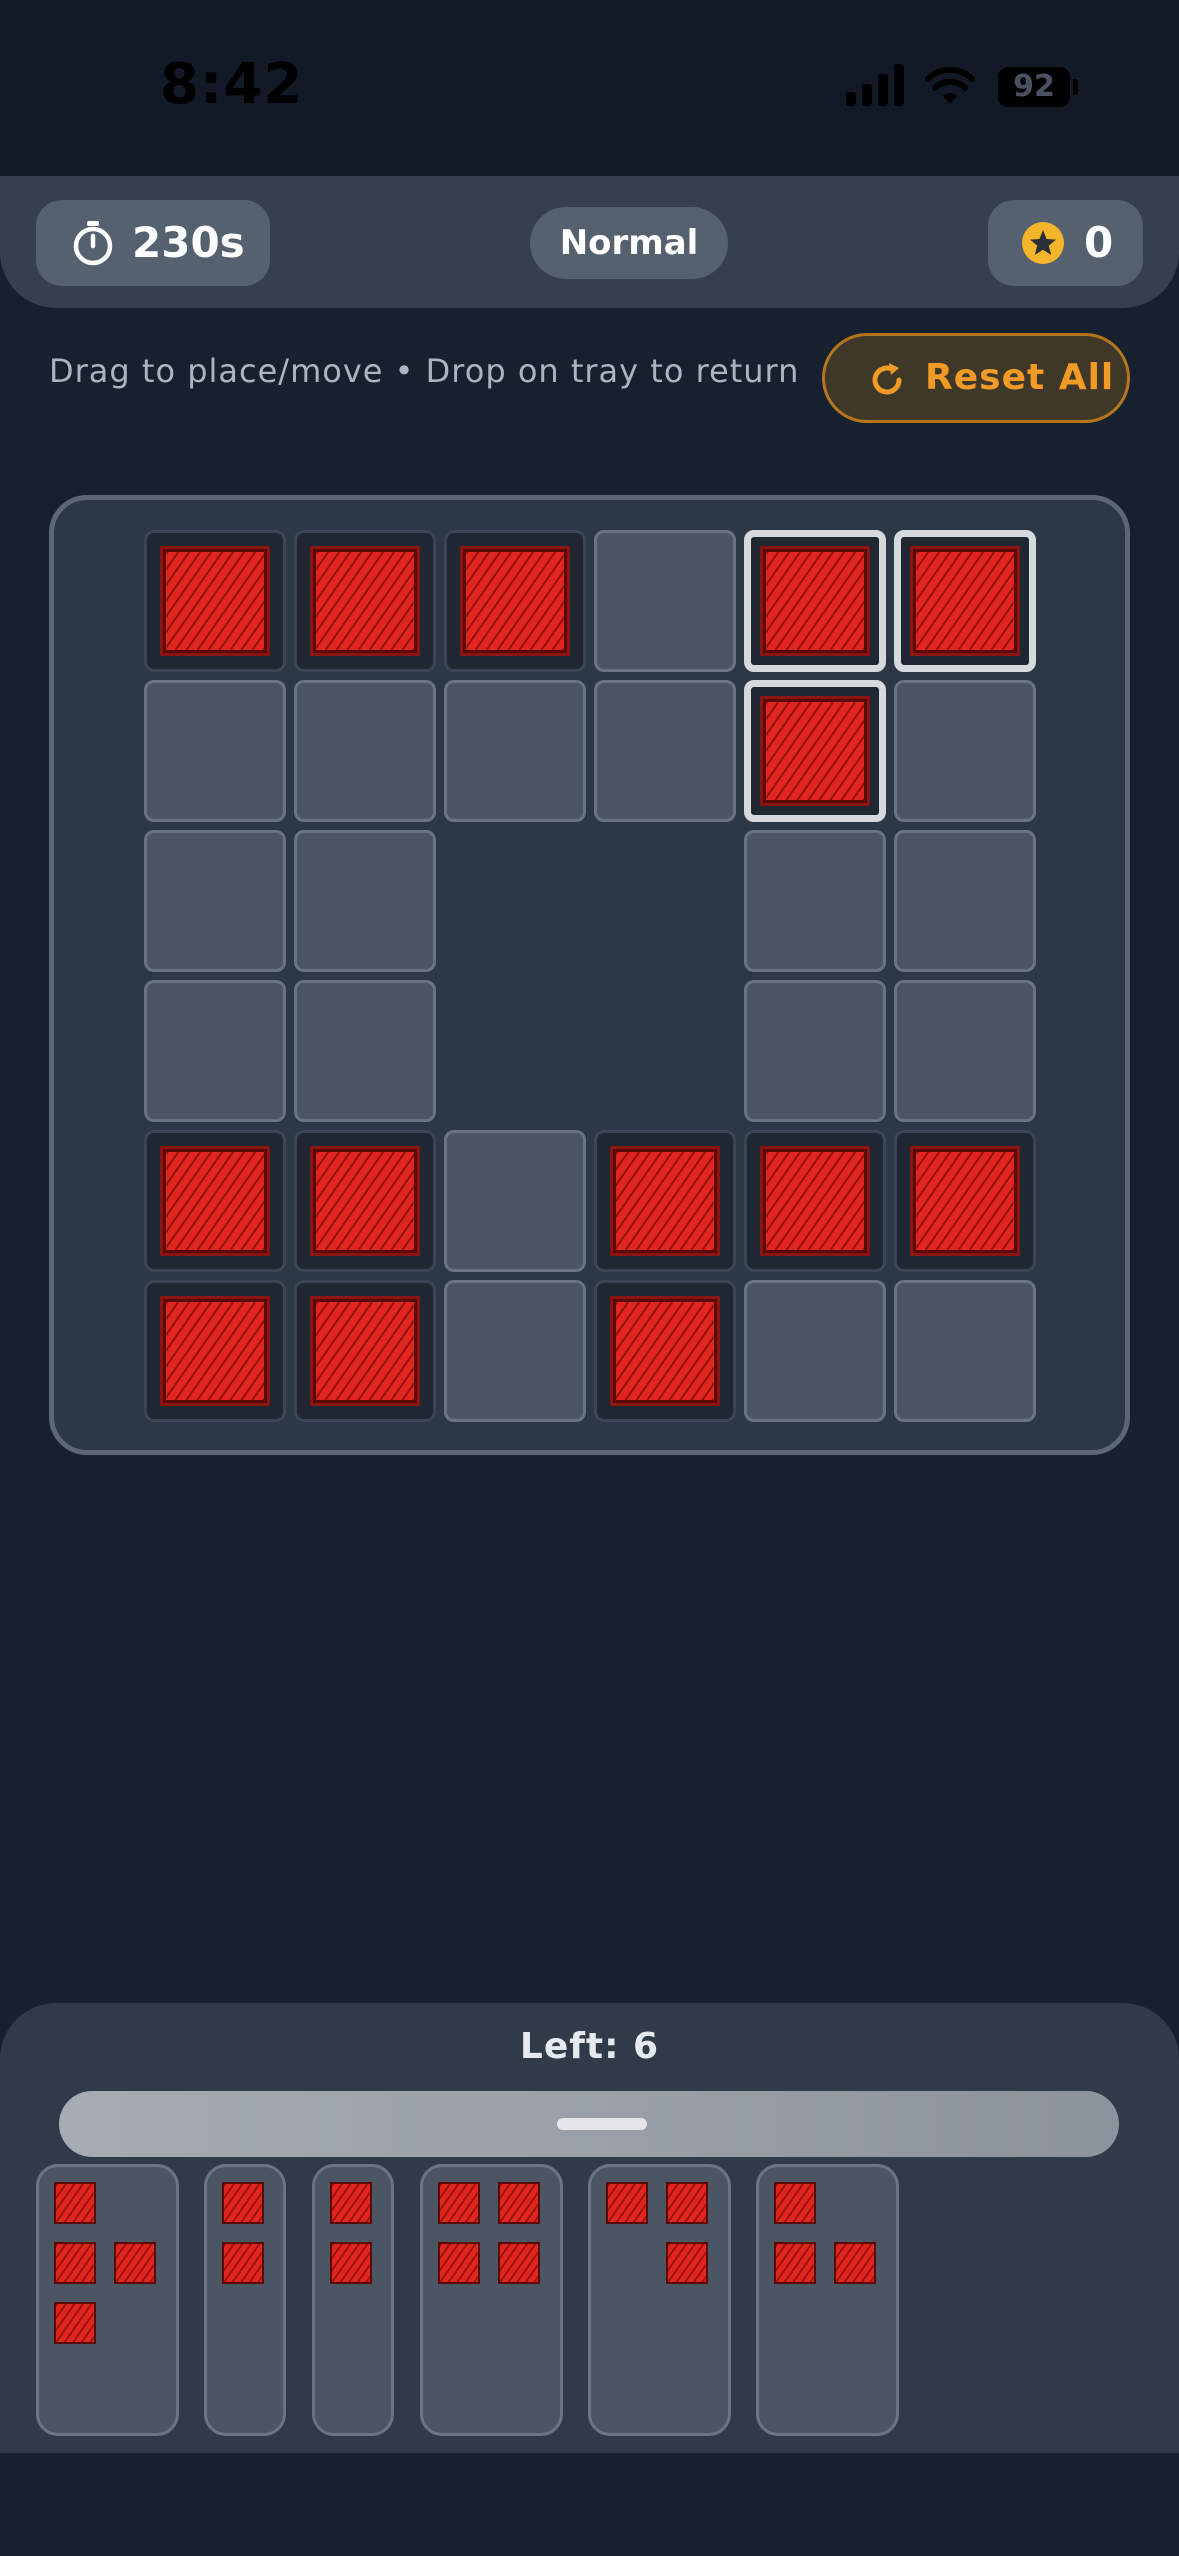  I want to click on wifi-icon, so click(950, 85).